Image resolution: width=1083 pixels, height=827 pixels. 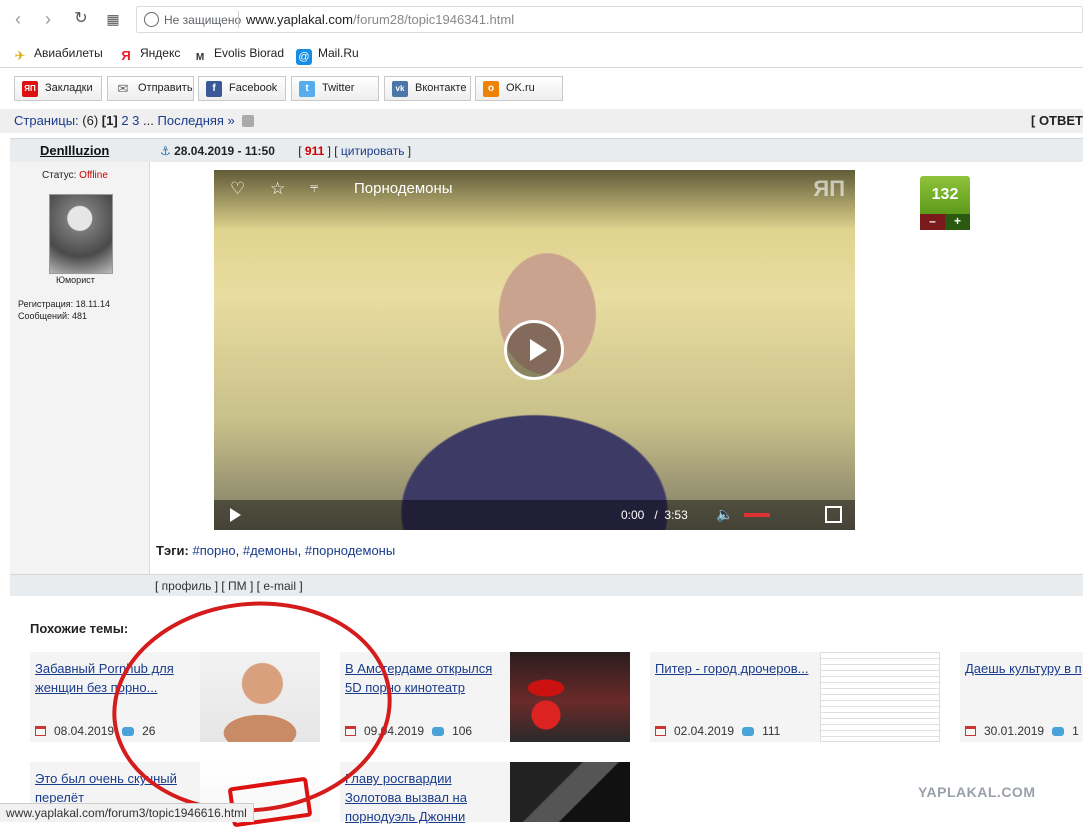 I want to click on volume-icon: 🔈, so click(x=724, y=514).